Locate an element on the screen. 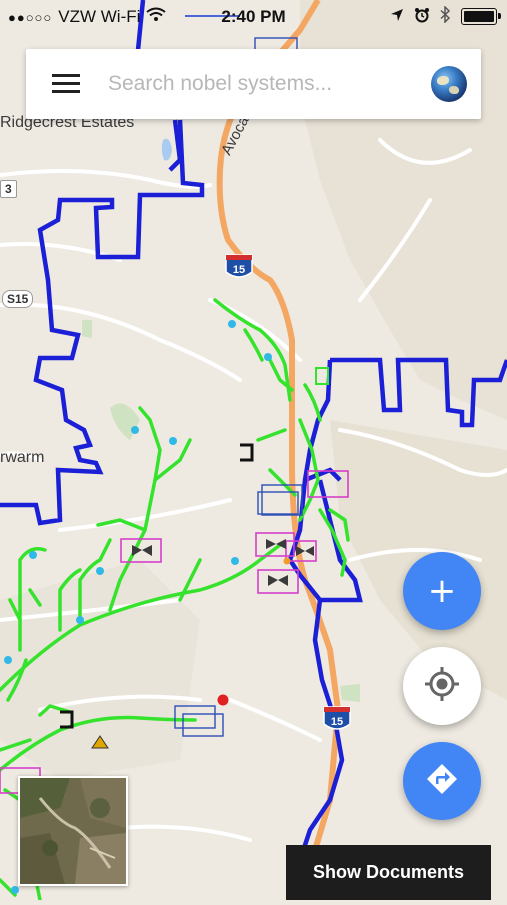 This screenshot has width=507, height=905. battery-icon is located at coordinates (481, 16).